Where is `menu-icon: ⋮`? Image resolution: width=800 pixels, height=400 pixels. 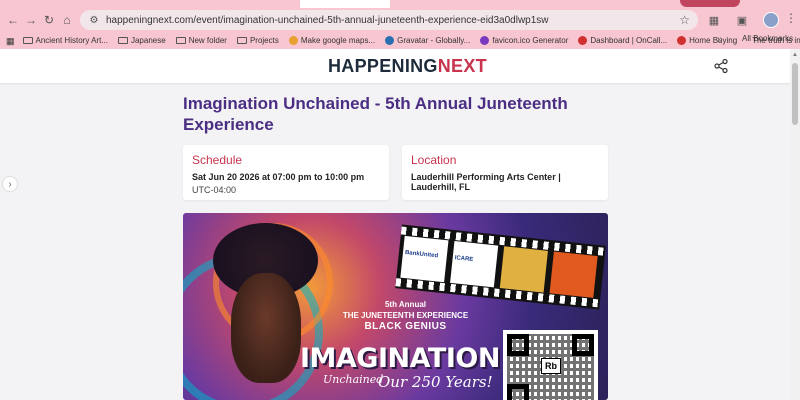 menu-icon: ⋮ is located at coordinates (791, 18).